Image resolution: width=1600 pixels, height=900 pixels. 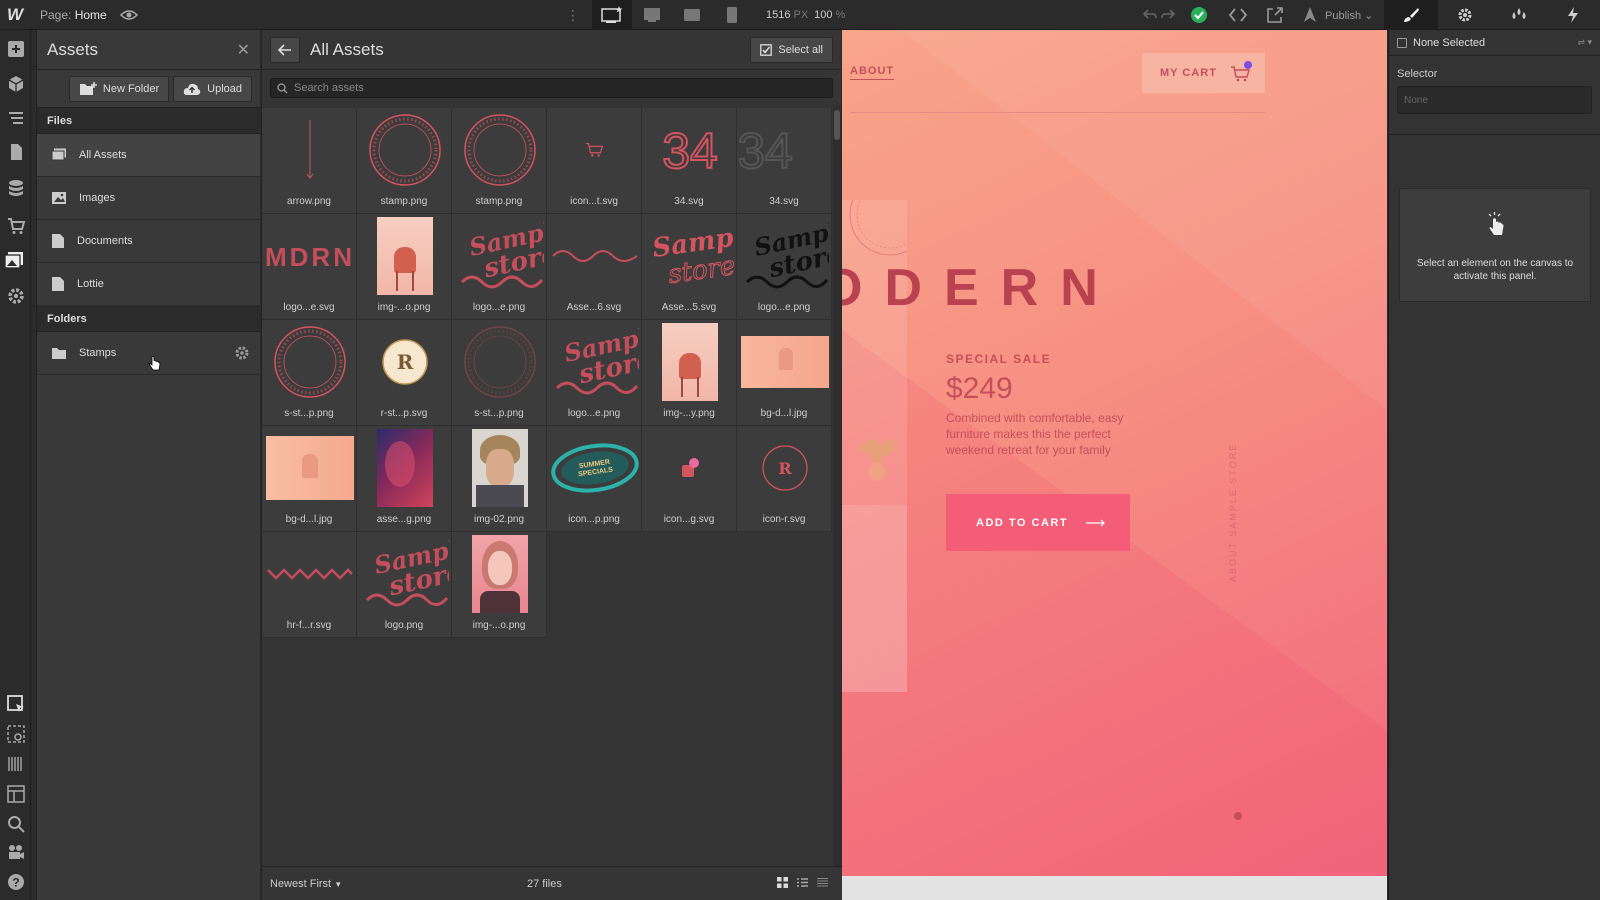 I want to click on asset-tile: hr-f...r.svg, so click(x=309, y=585).